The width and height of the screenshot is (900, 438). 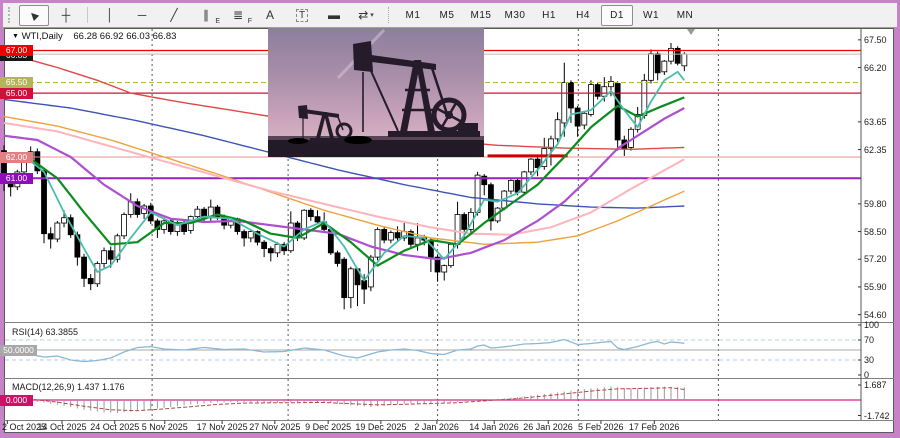 I want to click on embedded-photo-oil-pumpjacks, so click(x=376, y=92).